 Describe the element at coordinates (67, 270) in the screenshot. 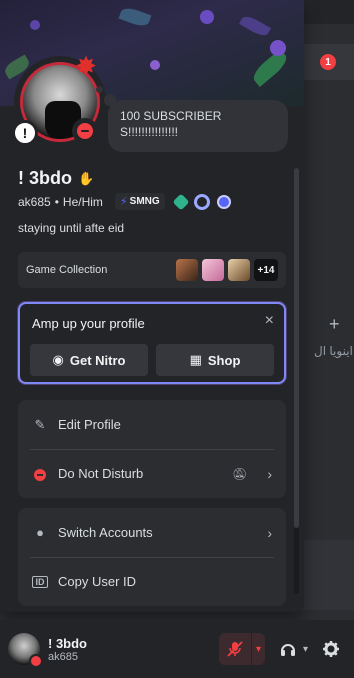

I see `game-collection-label: Game Collection` at that location.